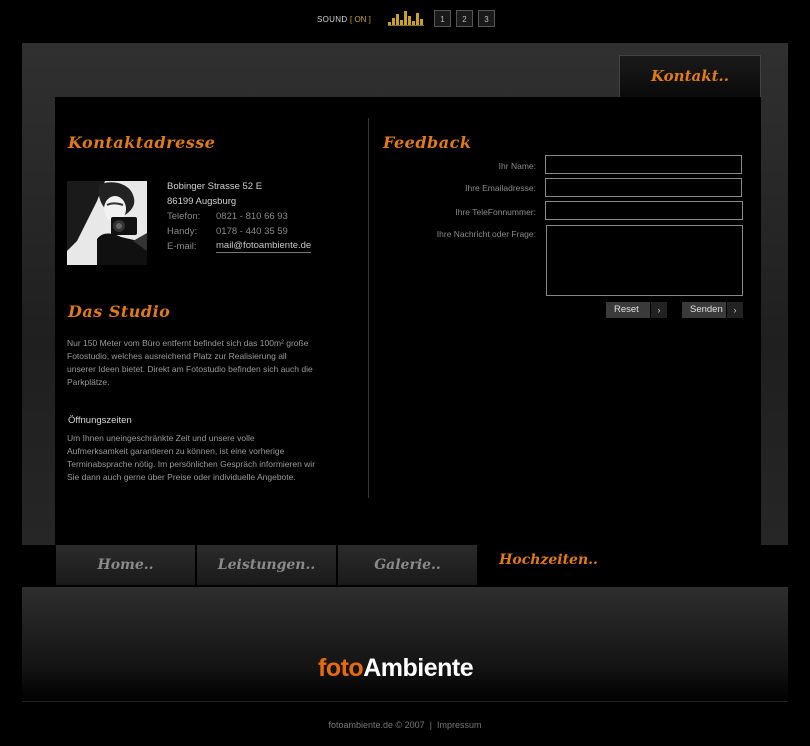 Image resolution: width=810 pixels, height=746 pixels. Describe the element at coordinates (495, 212) in the screenshot. I see `phone-field-label: Ihre TeleFonnummer:` at that location.